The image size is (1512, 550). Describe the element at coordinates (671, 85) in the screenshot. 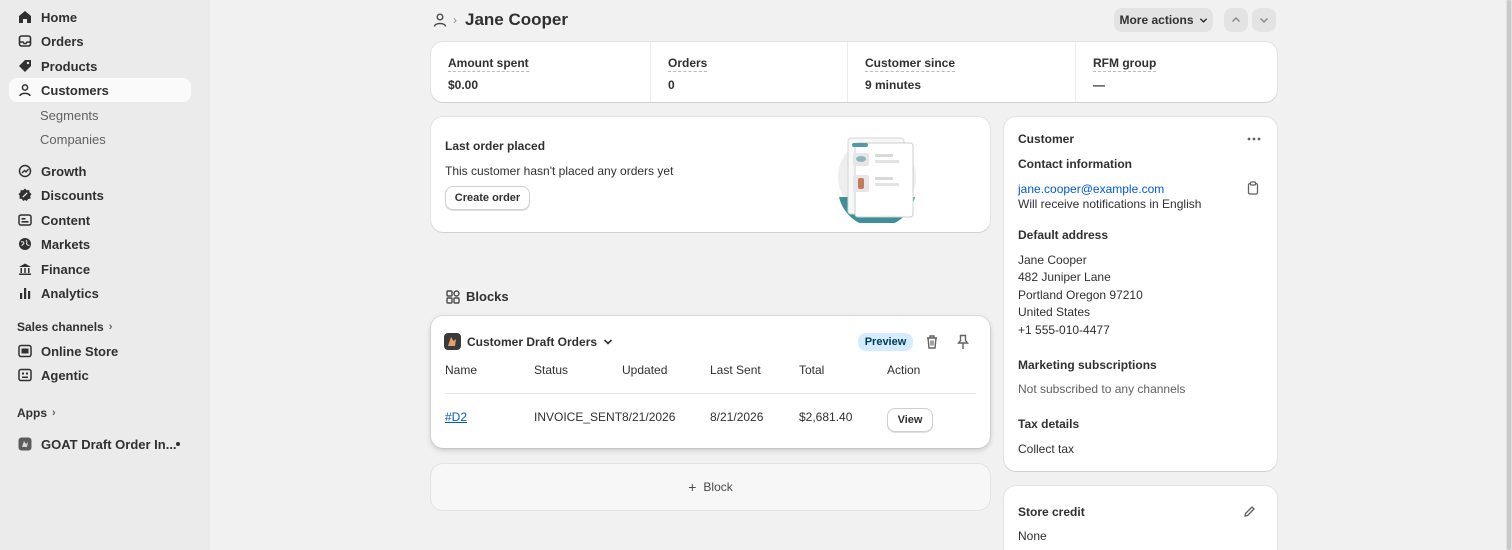

I see `stat-value: 0` at that location.